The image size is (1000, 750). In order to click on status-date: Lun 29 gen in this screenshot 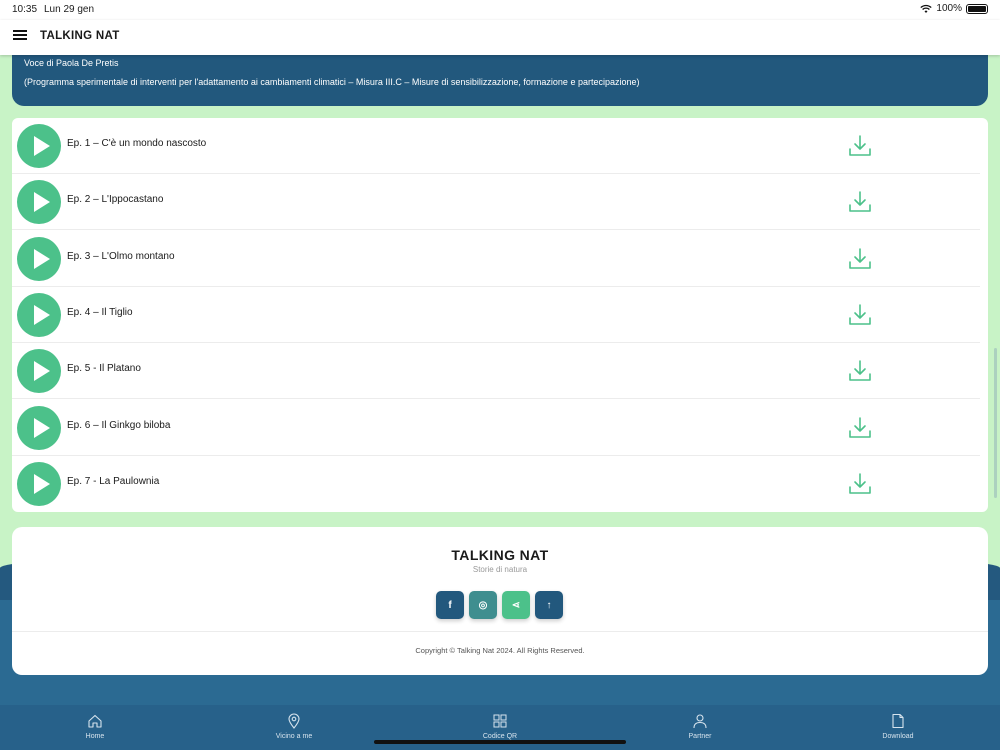, I will do `click(69, 9)`.